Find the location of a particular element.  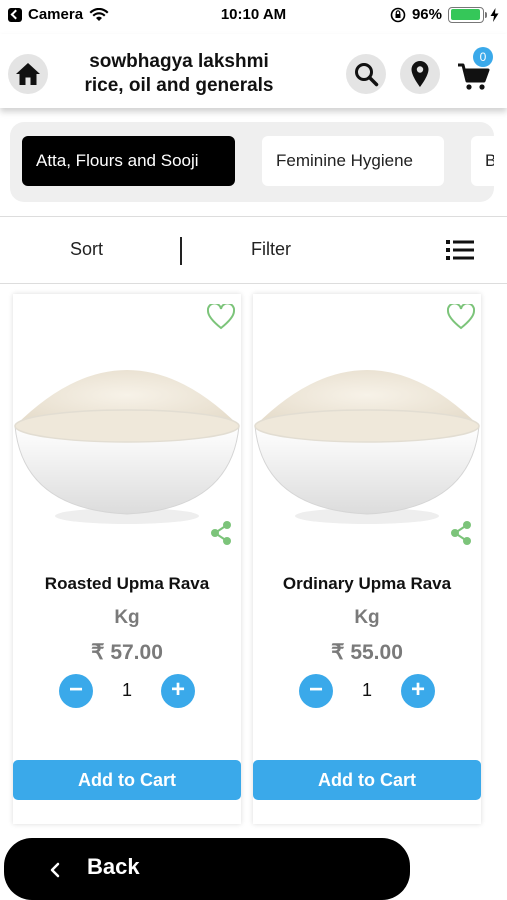

store-title-line1: sowbhagya lakshmi is located at coordinates (179, 61).